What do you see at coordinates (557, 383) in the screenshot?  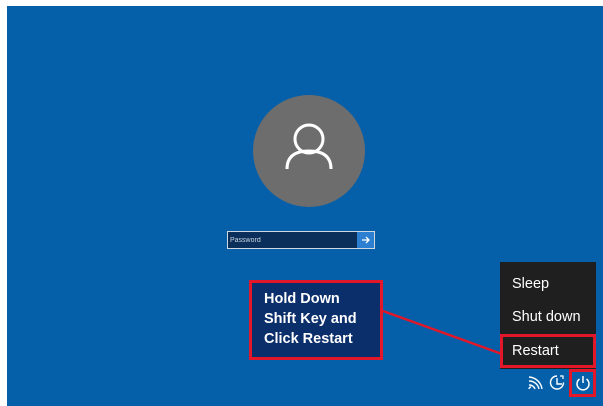 I see `ease-of-access-icon` at bounding box center [557, 383].